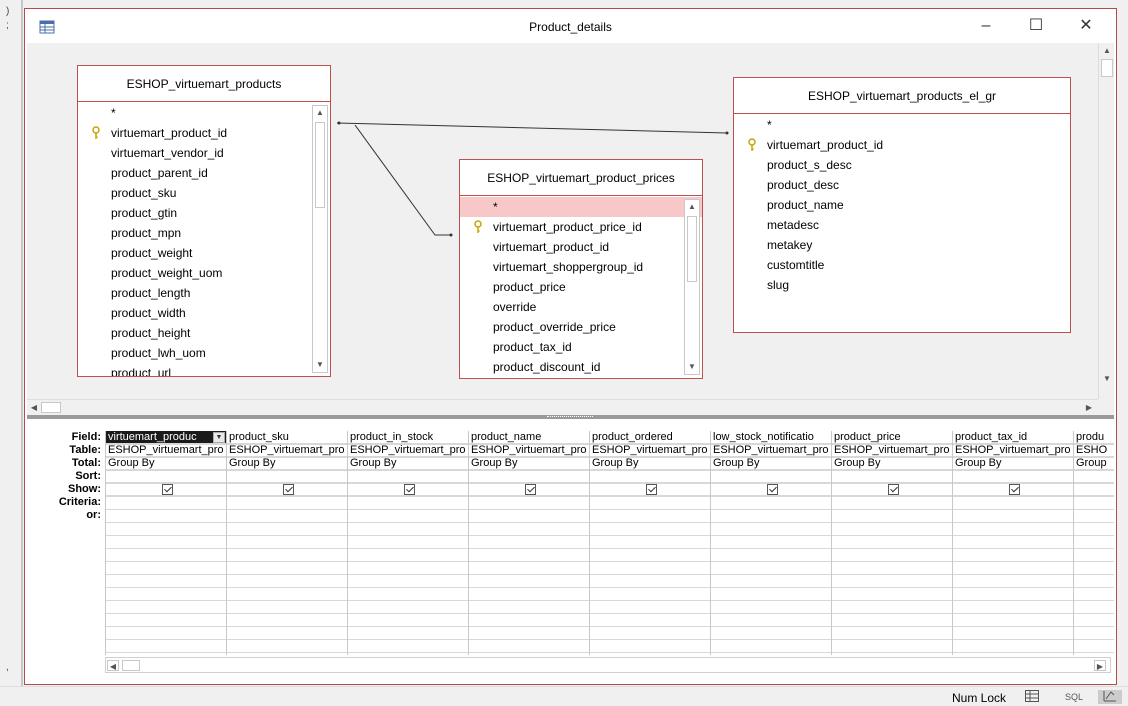 The width and height of the screenshot is (1128, 706). Describe the element at coordinates (581, 327) in the screenshot. I see `field-item: product_override_price` at that location.